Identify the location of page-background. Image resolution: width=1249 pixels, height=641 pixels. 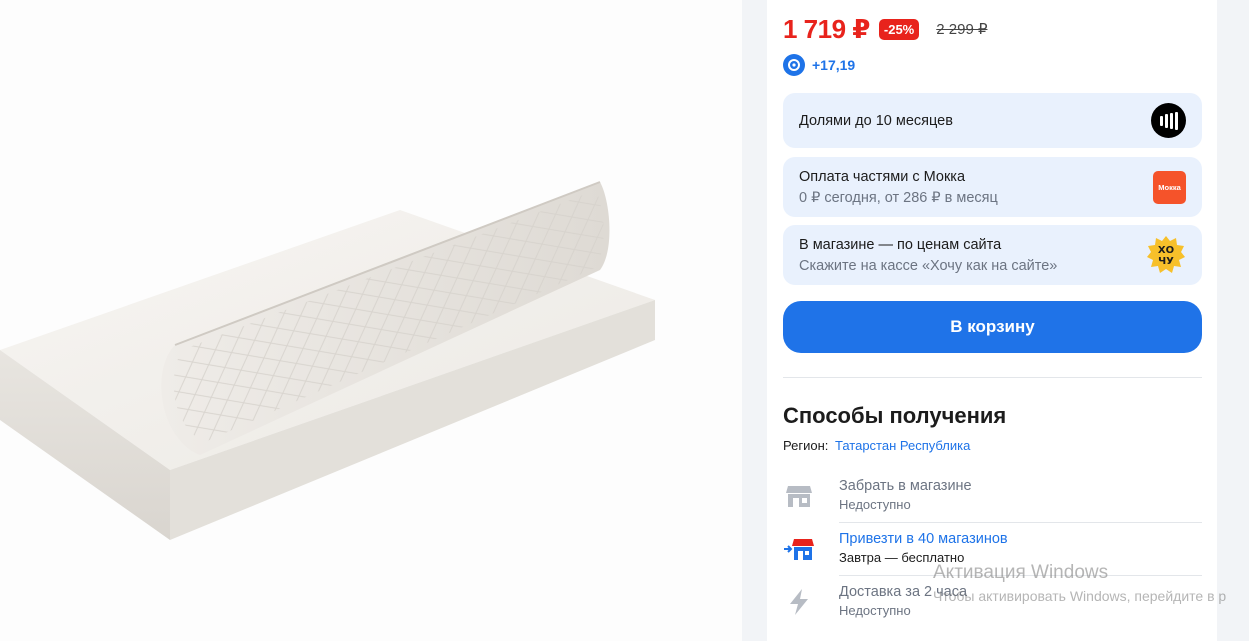
(1233, 320).